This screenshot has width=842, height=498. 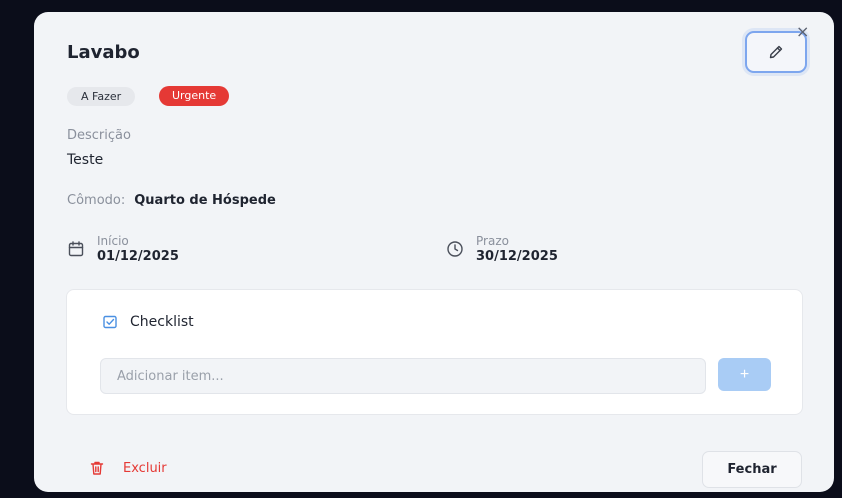 What do you see at coordinates (113, 241) in the screenshot?
I see `start-label: Início` at bounding box center [113, 241].